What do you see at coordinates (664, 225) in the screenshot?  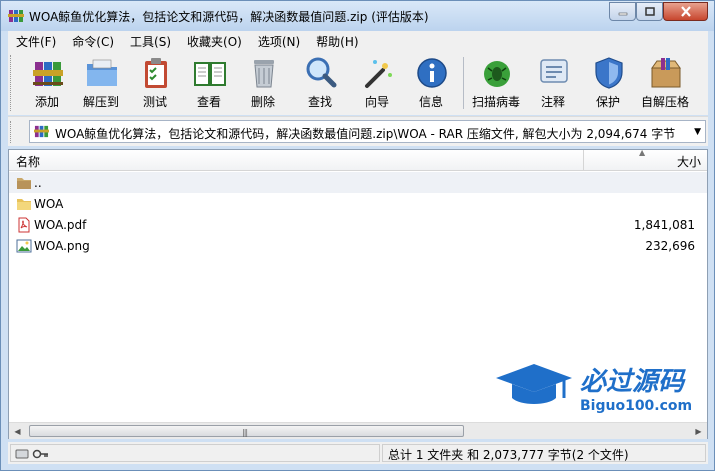 I see `item-size: 1,841,081` at bounding box center [664, 225].